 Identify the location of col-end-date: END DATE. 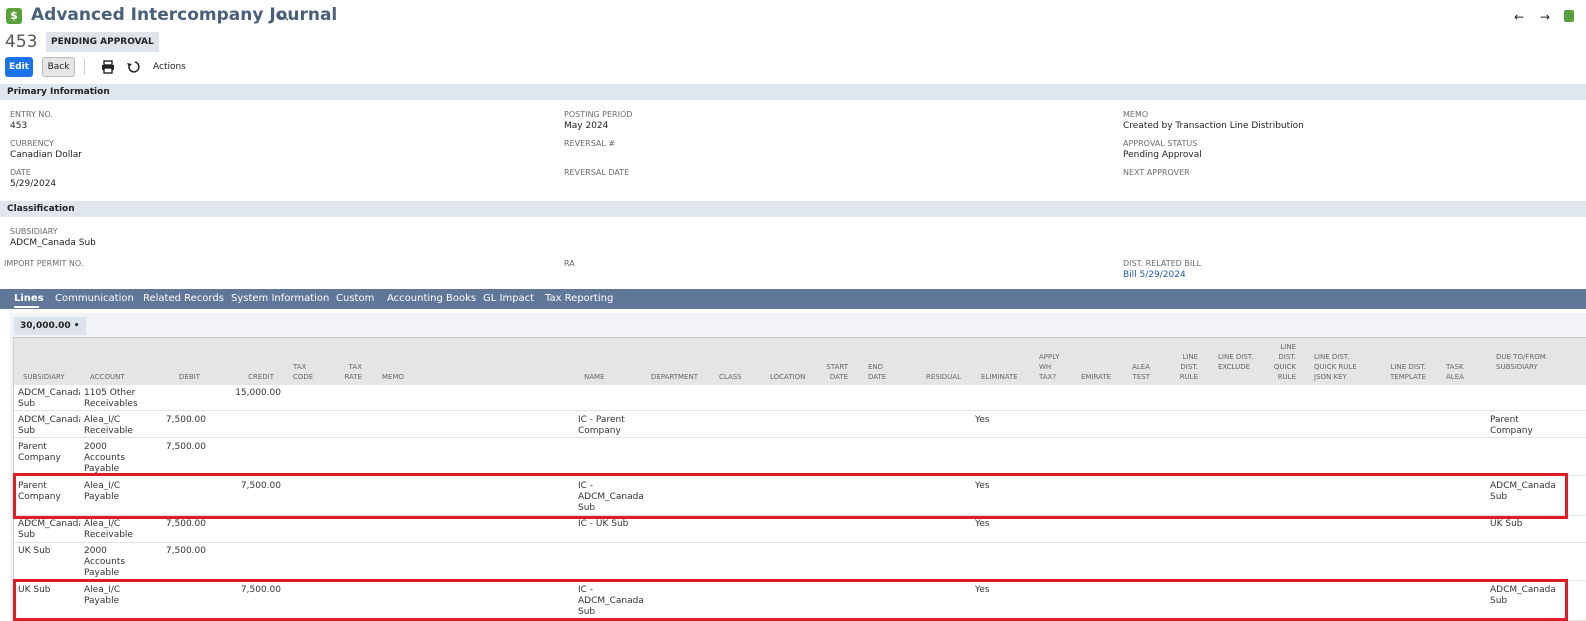
(879, 372).